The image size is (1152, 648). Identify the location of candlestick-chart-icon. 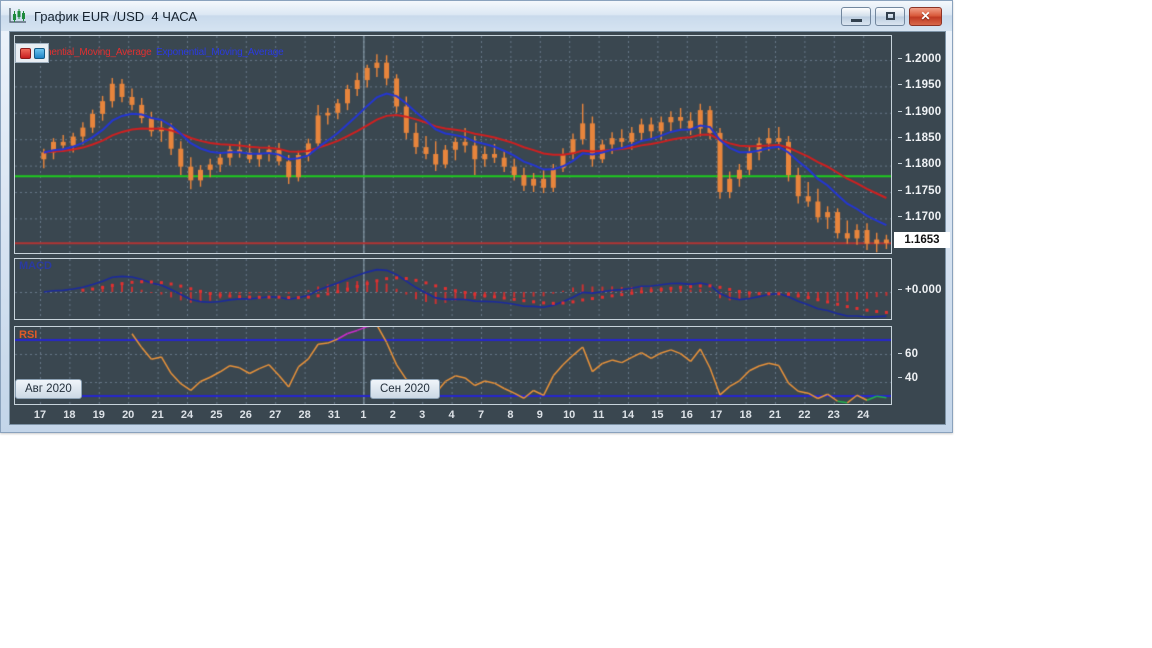
(18, 16).